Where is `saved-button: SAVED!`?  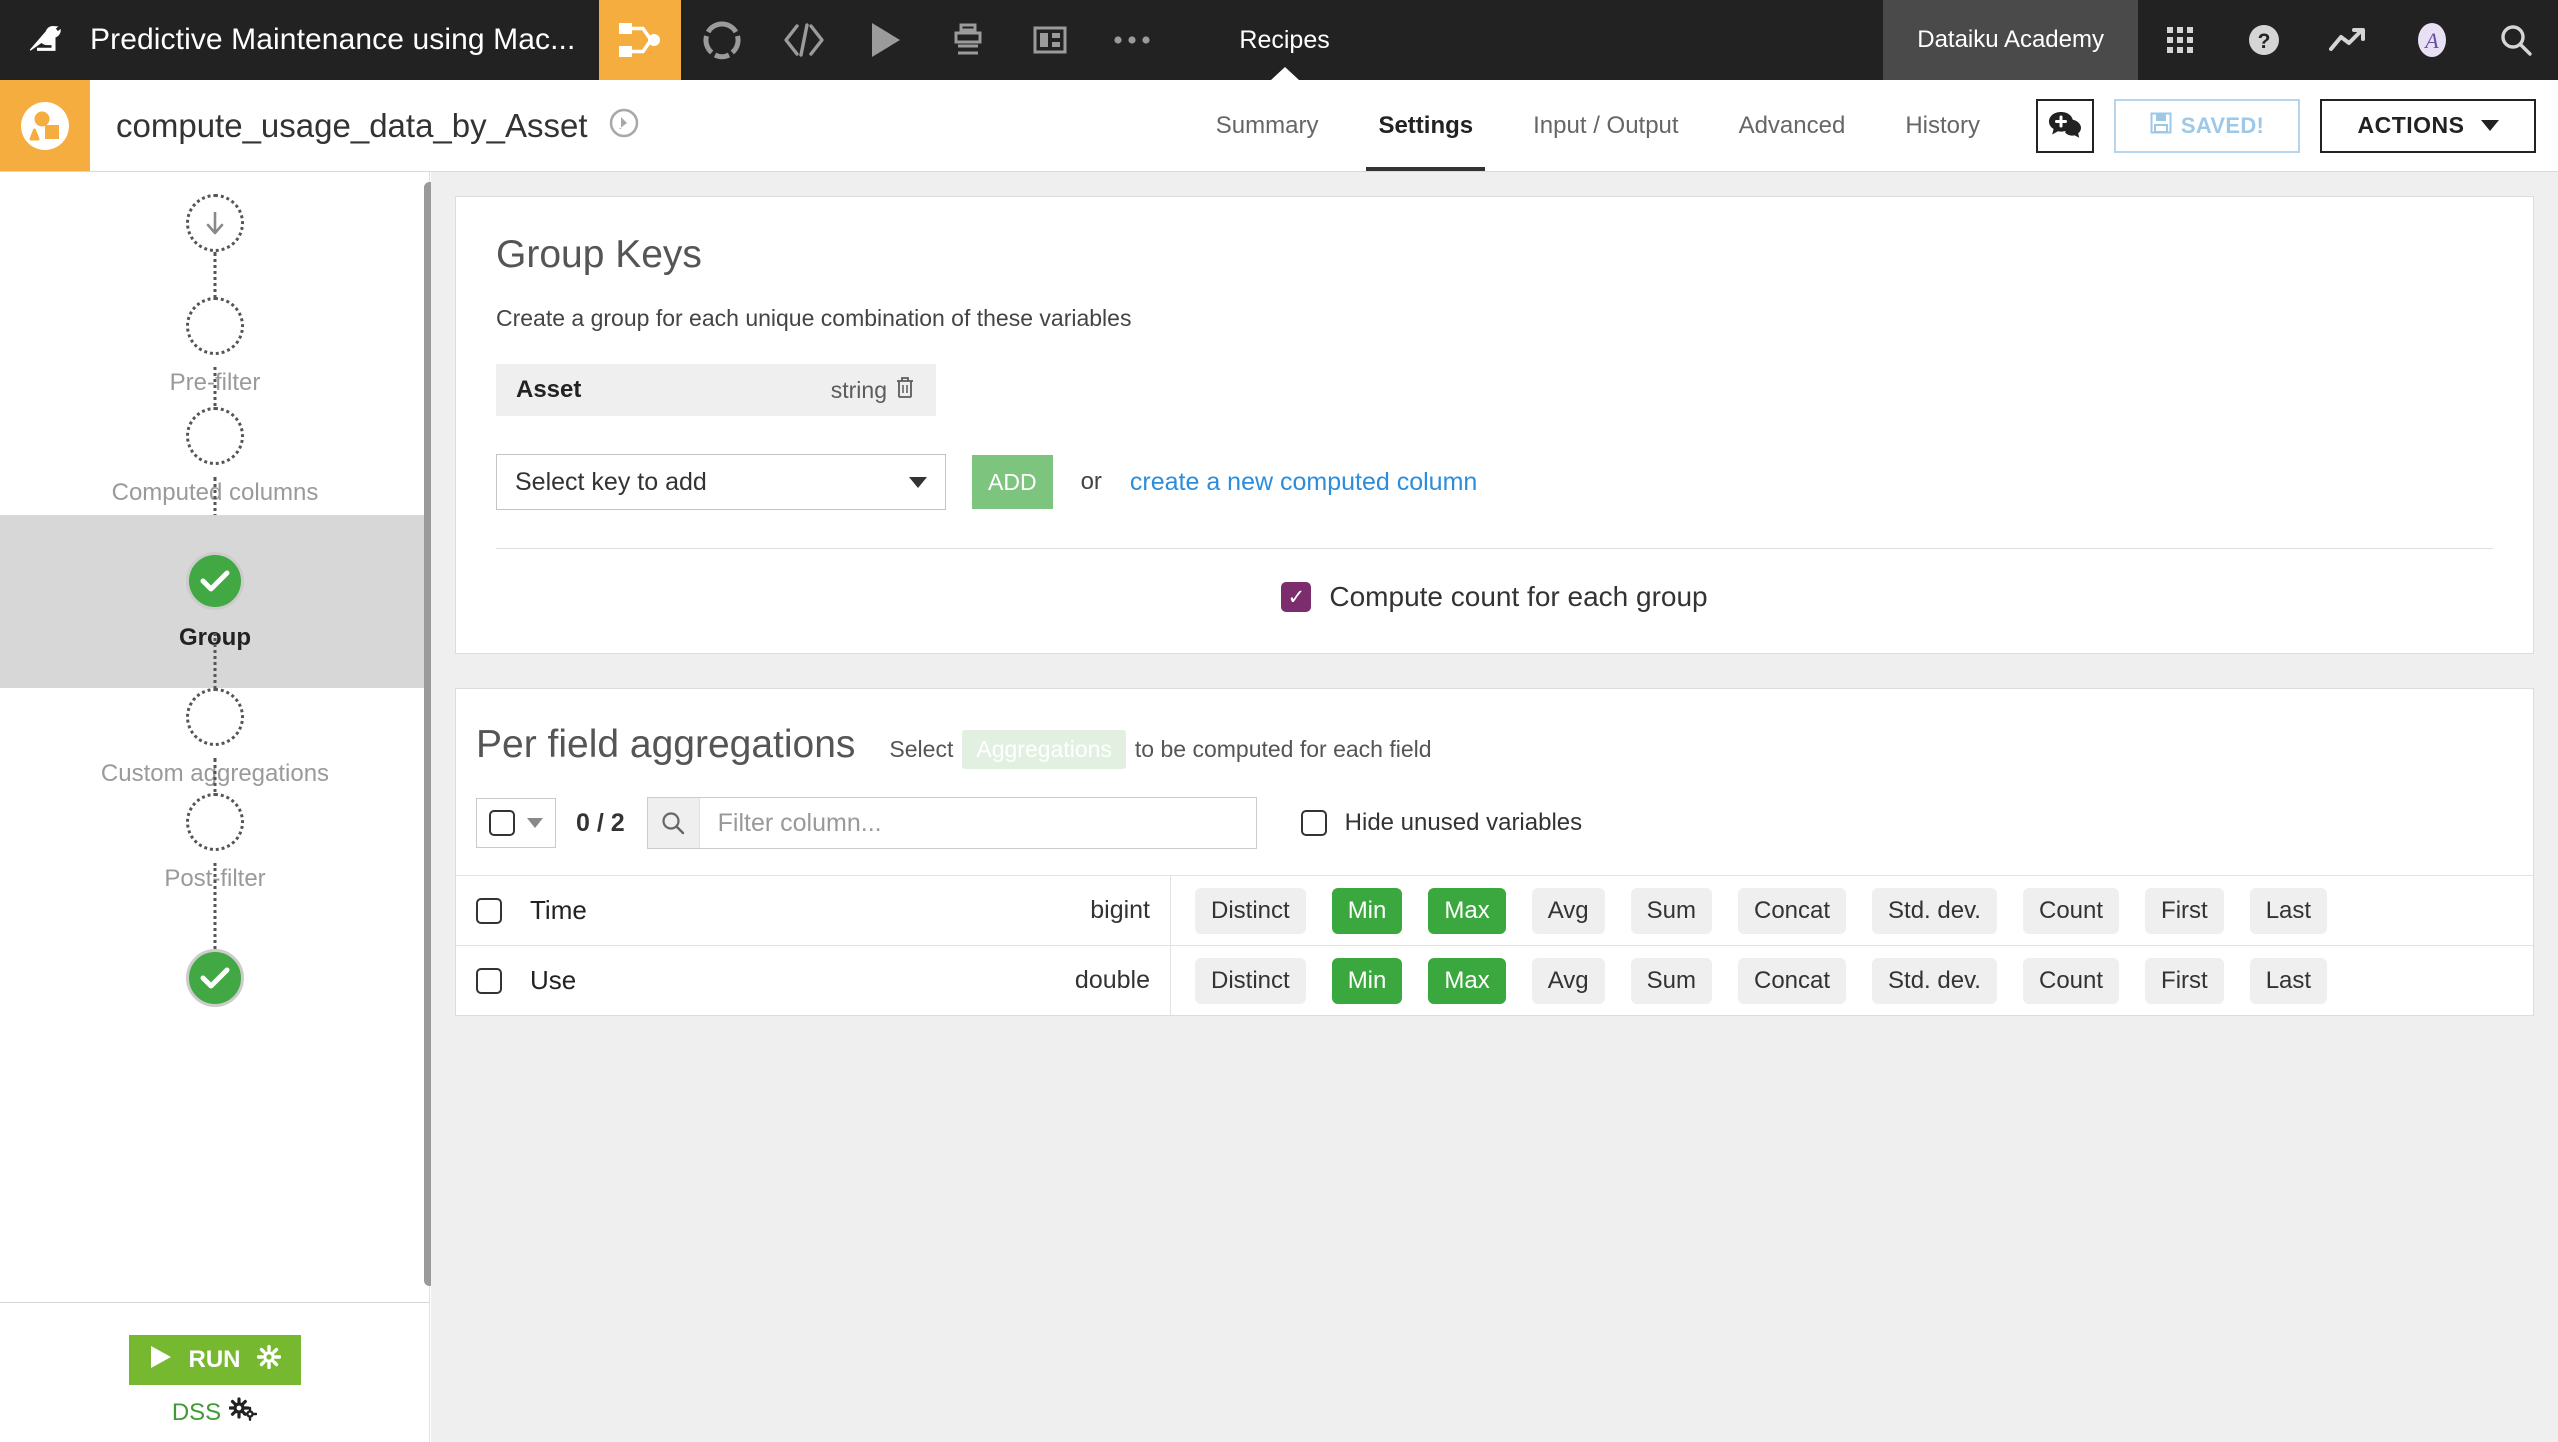 saved-button: SAVED! is located at coordinates (2207, 125).